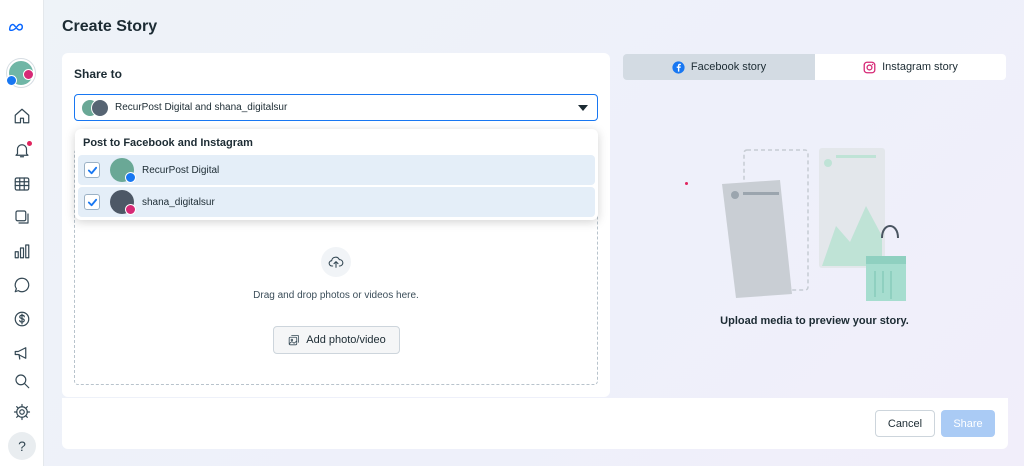 The image size is (1024, 466). I want to click on share-to-select: RecurPost Digital and shana_digitalsur, so click(336, 107).